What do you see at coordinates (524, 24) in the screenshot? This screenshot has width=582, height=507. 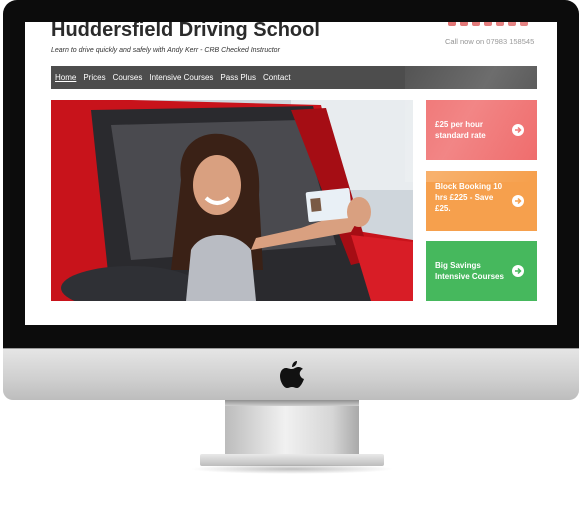 I see `pinterest-icon` at bounding box center [524, 24].